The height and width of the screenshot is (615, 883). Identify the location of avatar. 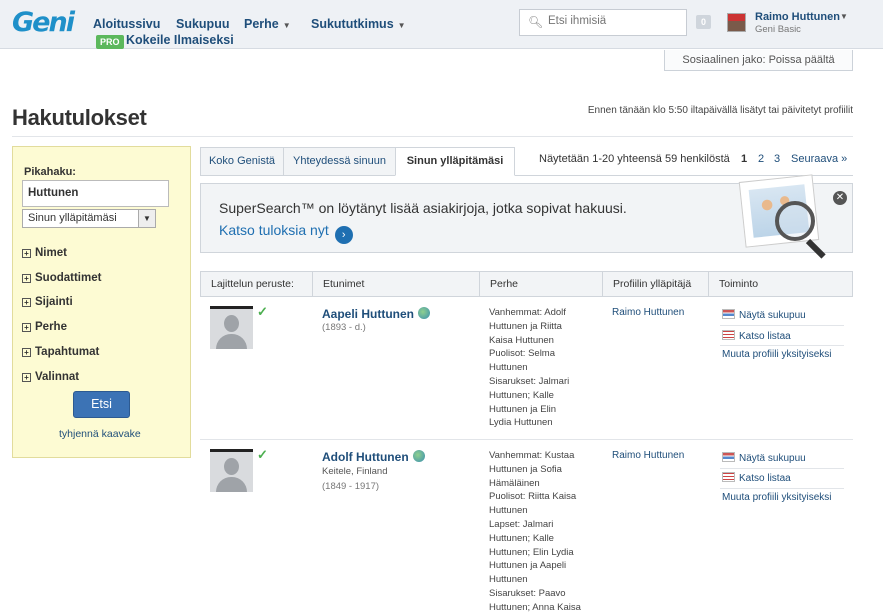
(736, 22).